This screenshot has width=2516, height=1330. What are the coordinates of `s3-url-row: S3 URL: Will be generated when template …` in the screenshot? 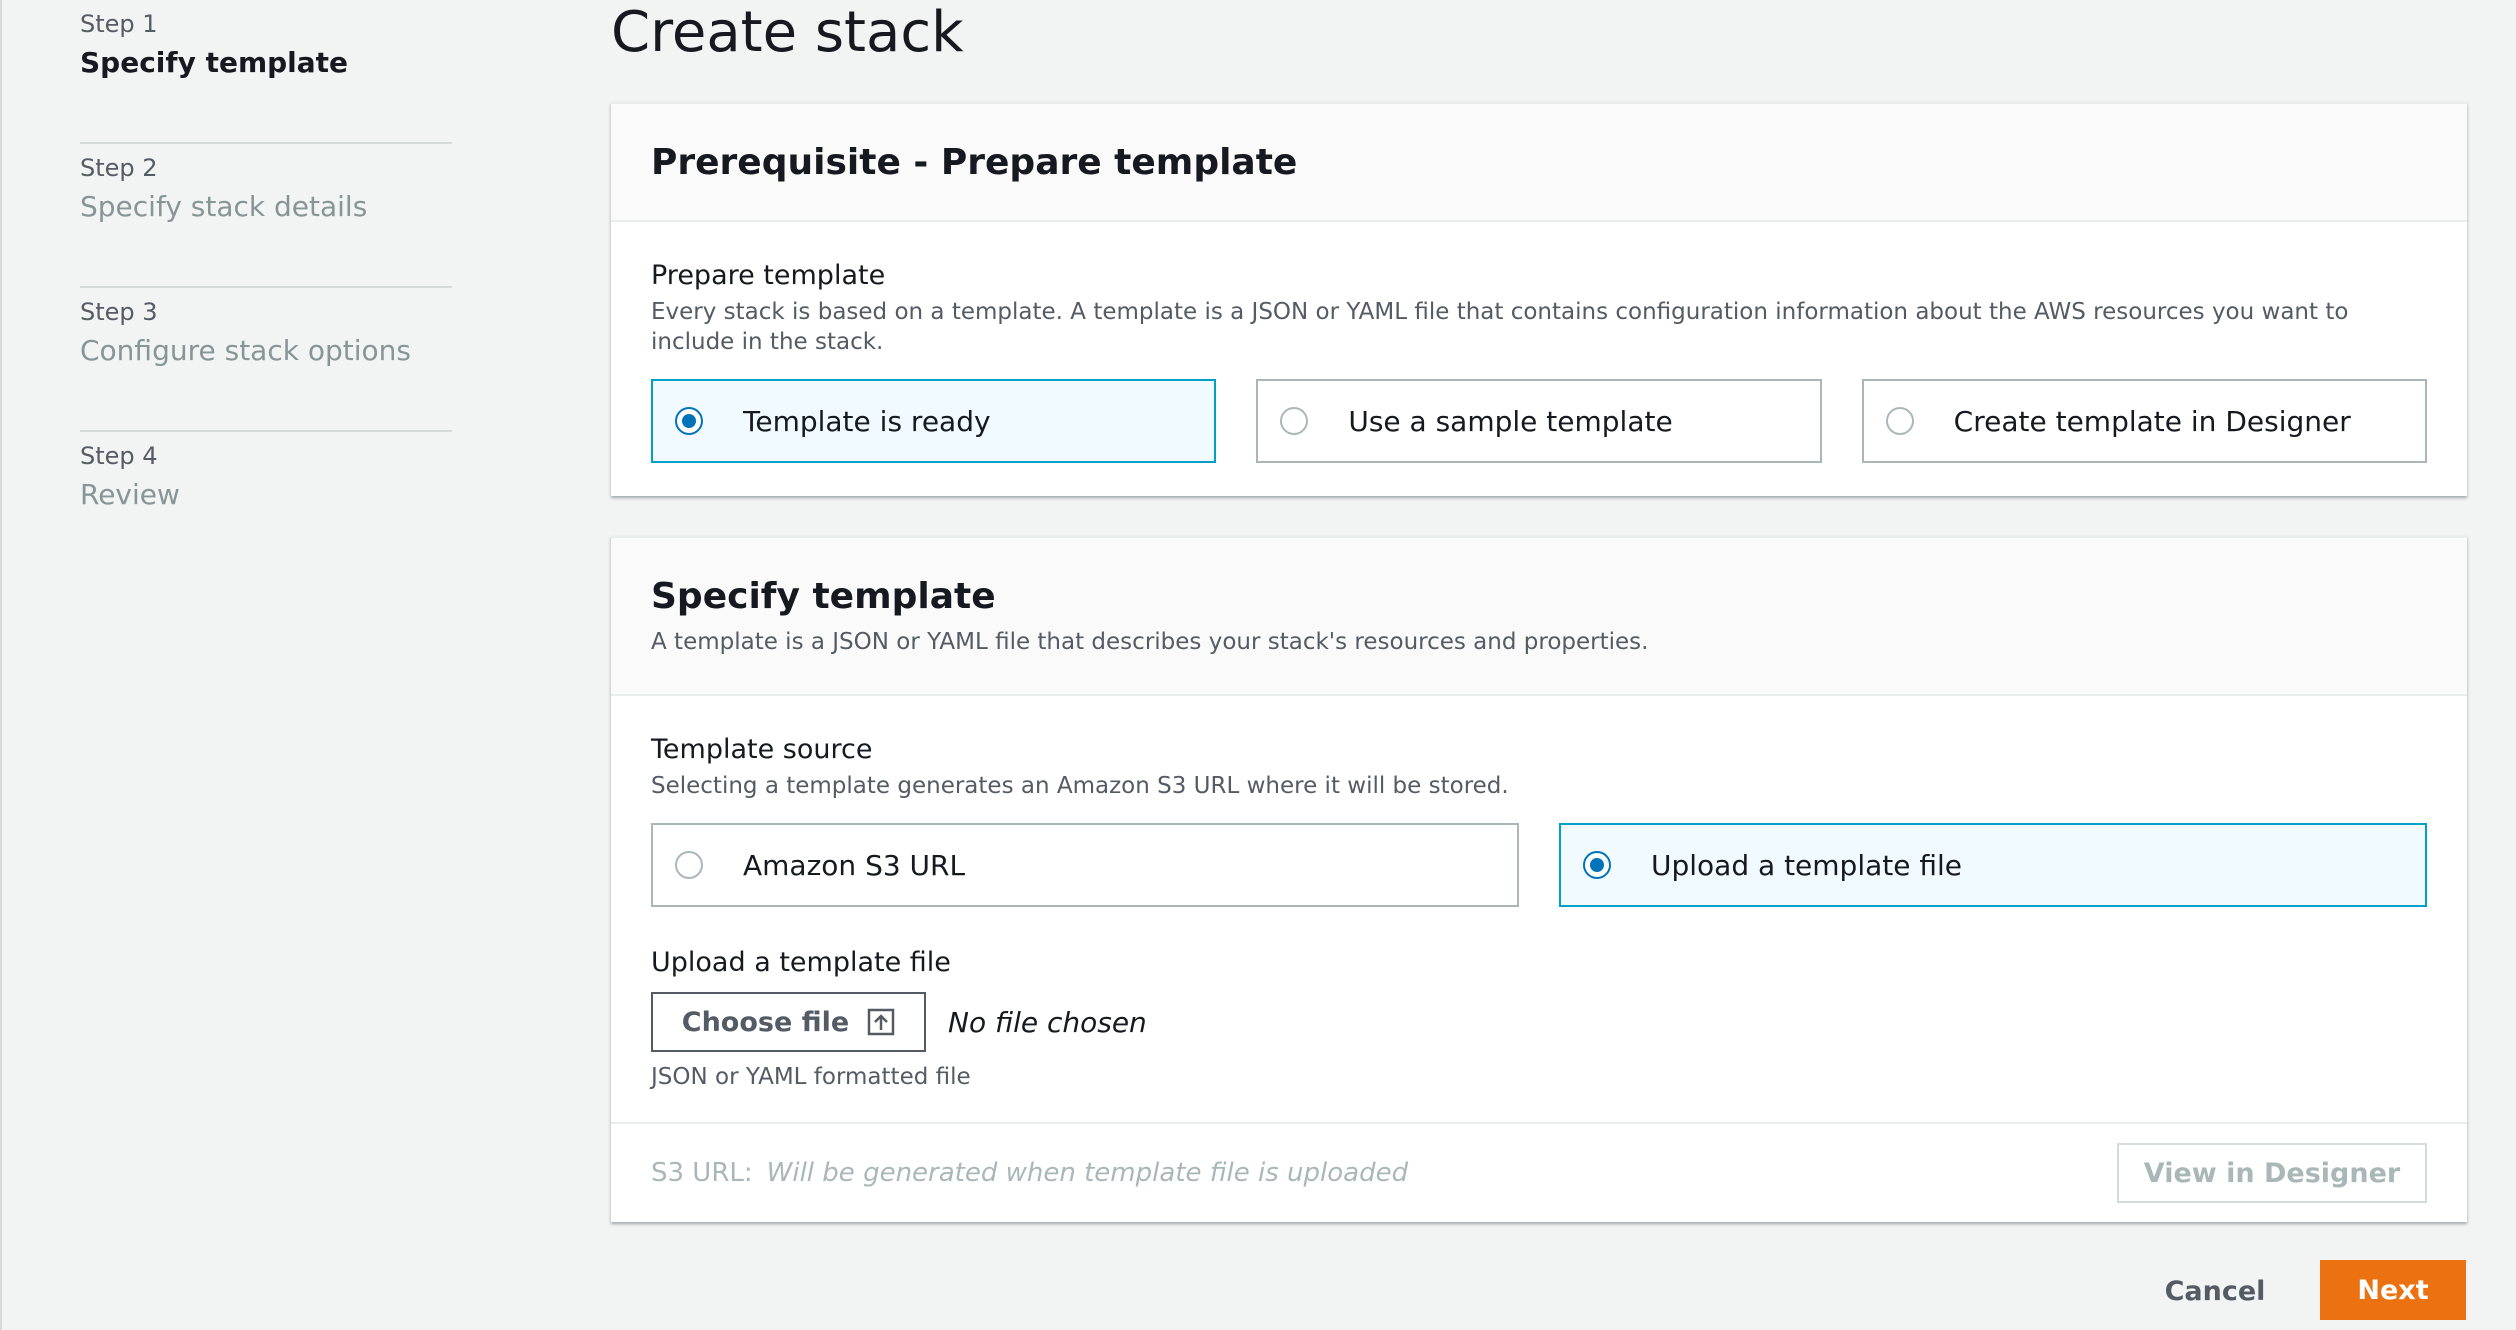 It's located at (1539, 1172).